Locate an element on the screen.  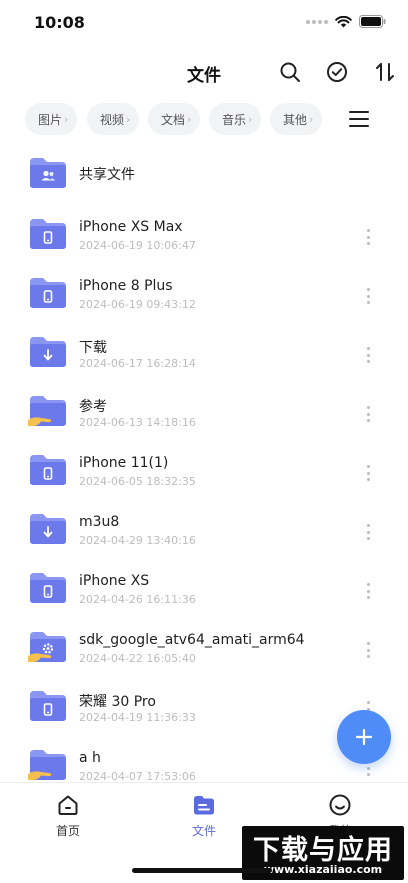
file-row: iPhone 8 Plus 2024-06-19 09:43:12 is located at coordinates (204, 291).